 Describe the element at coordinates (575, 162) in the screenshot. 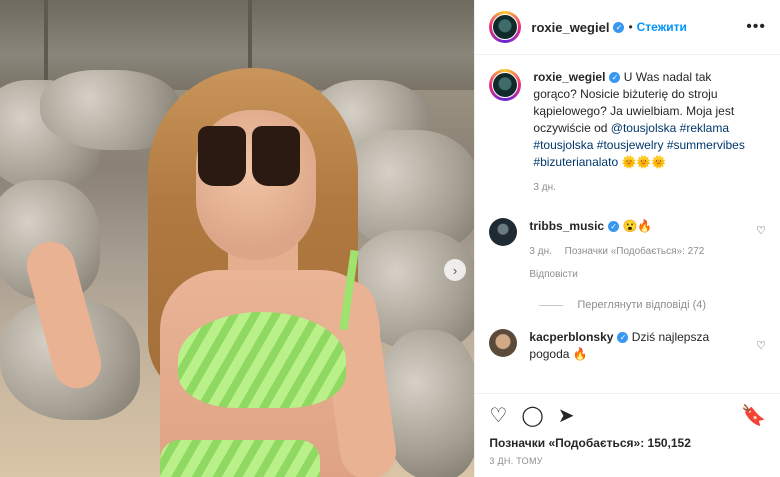

I see `hashtag-link: #bizuterianalato` at that location.